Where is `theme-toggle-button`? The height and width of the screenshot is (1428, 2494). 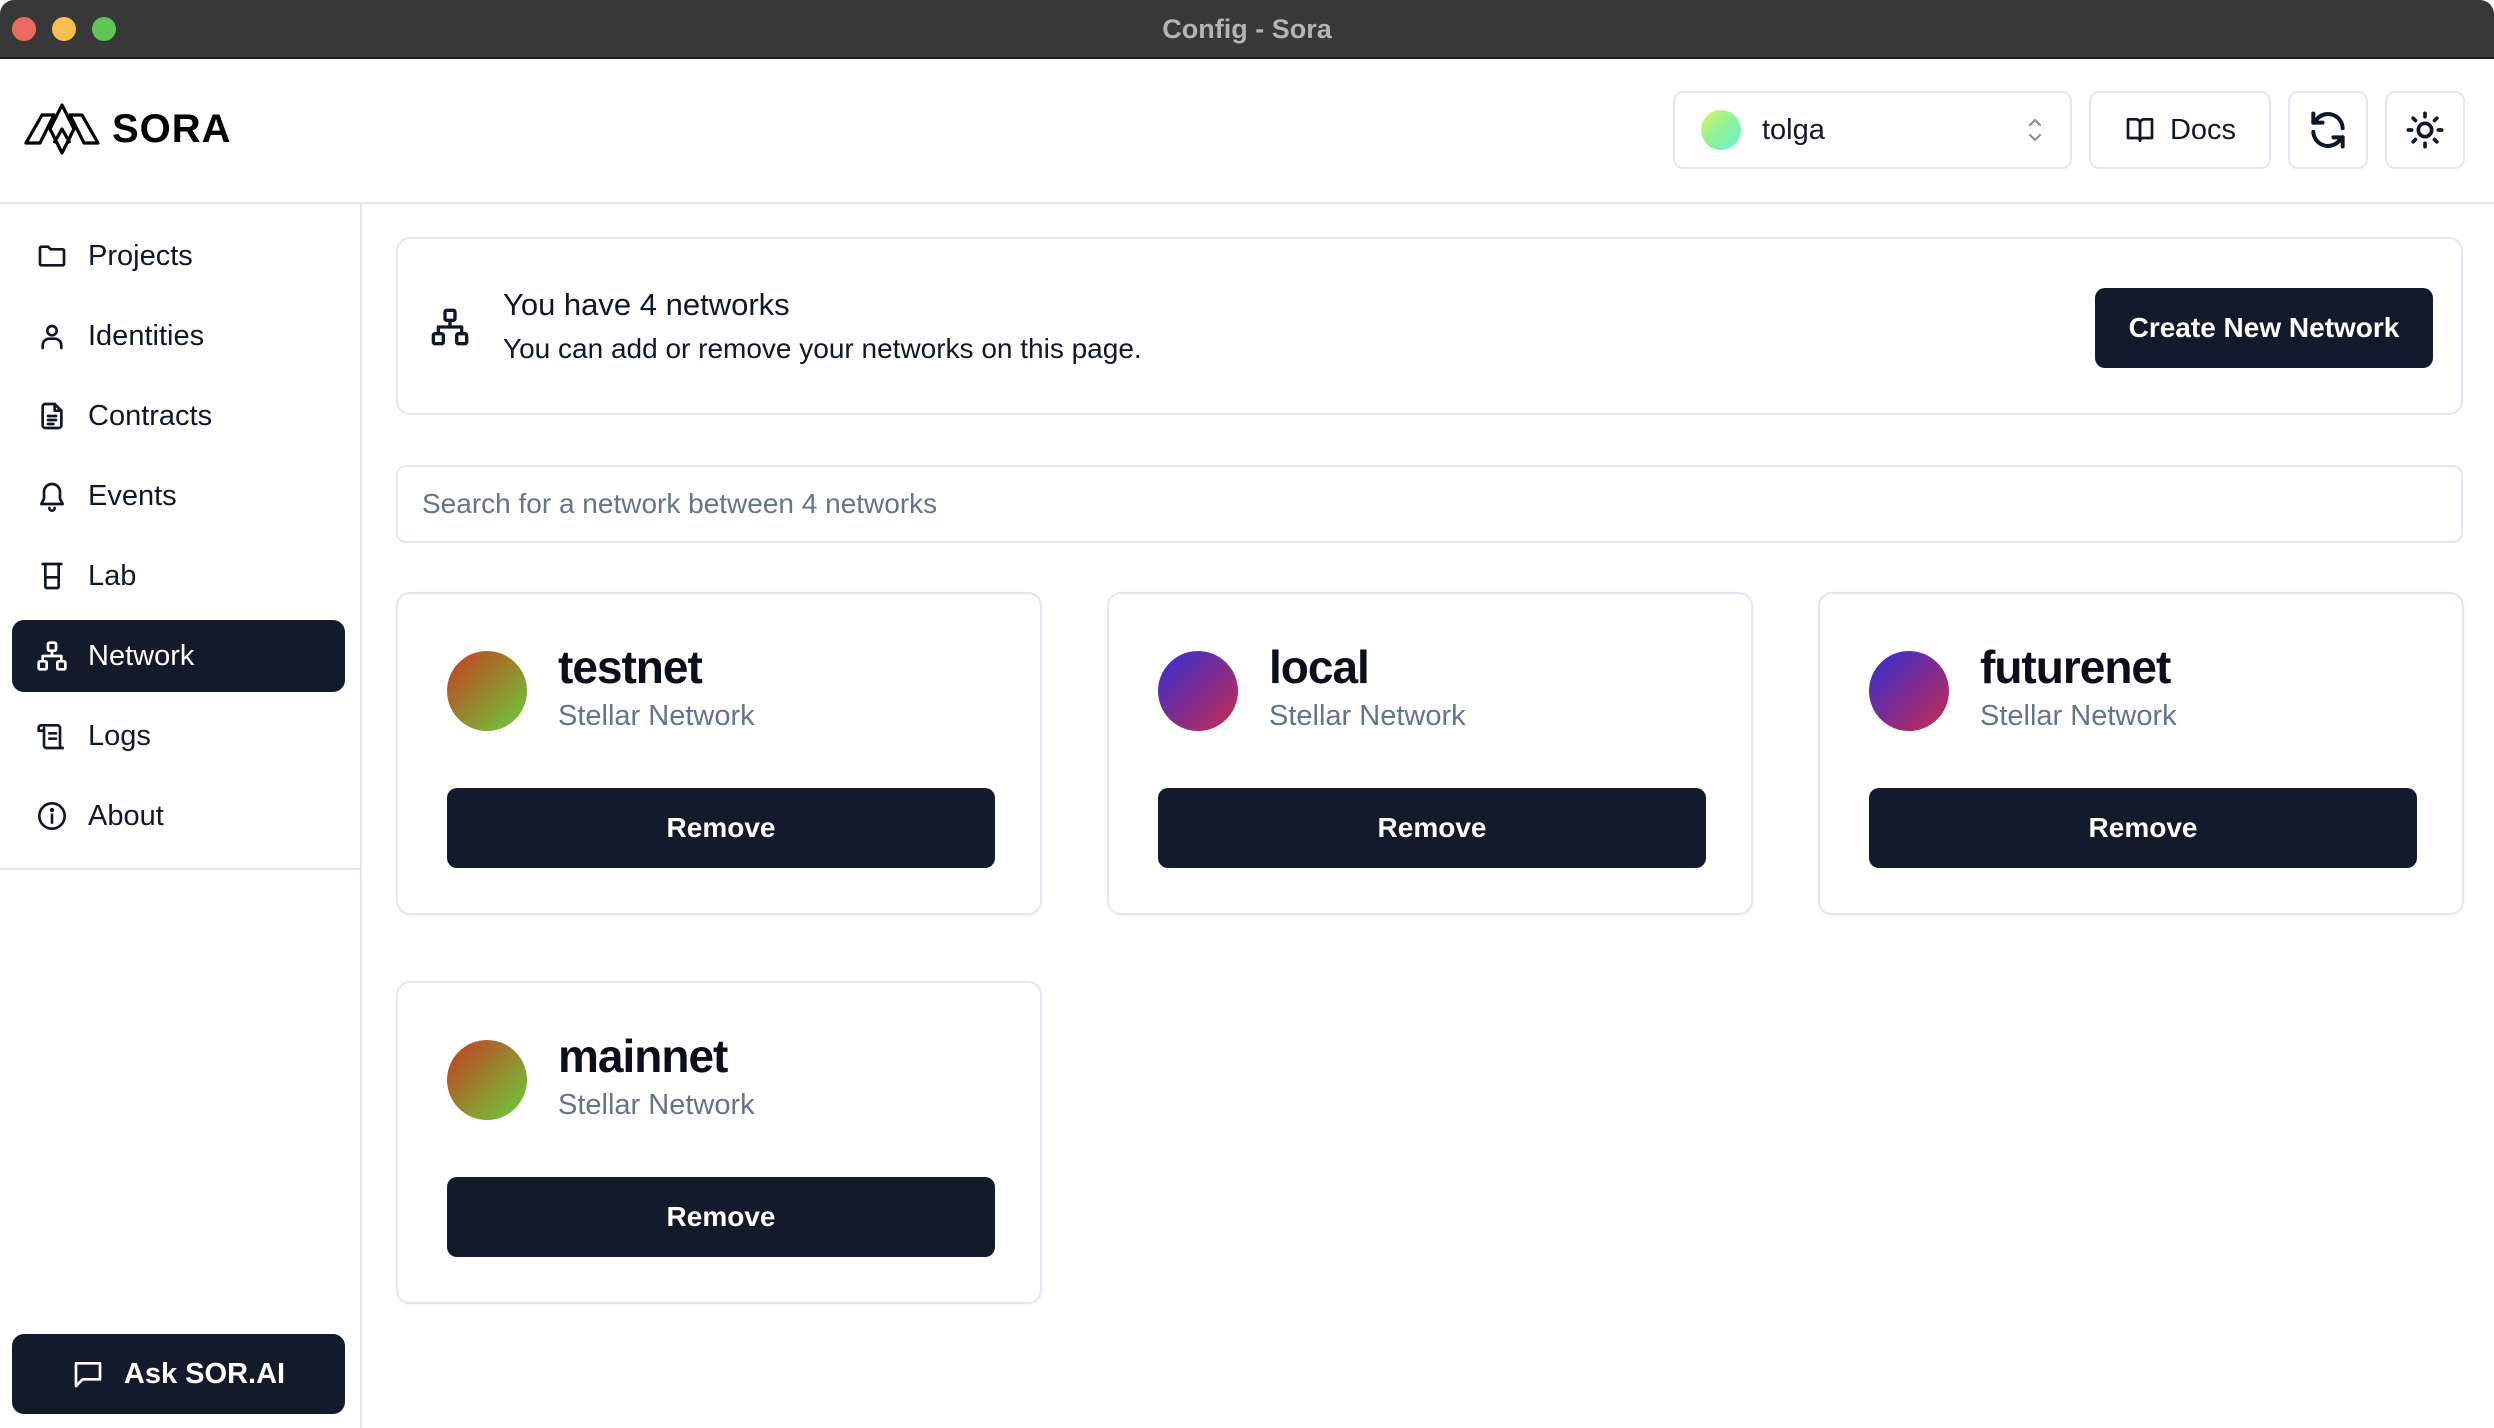
theme-toggle-button is located at coordinates (2425, 130).